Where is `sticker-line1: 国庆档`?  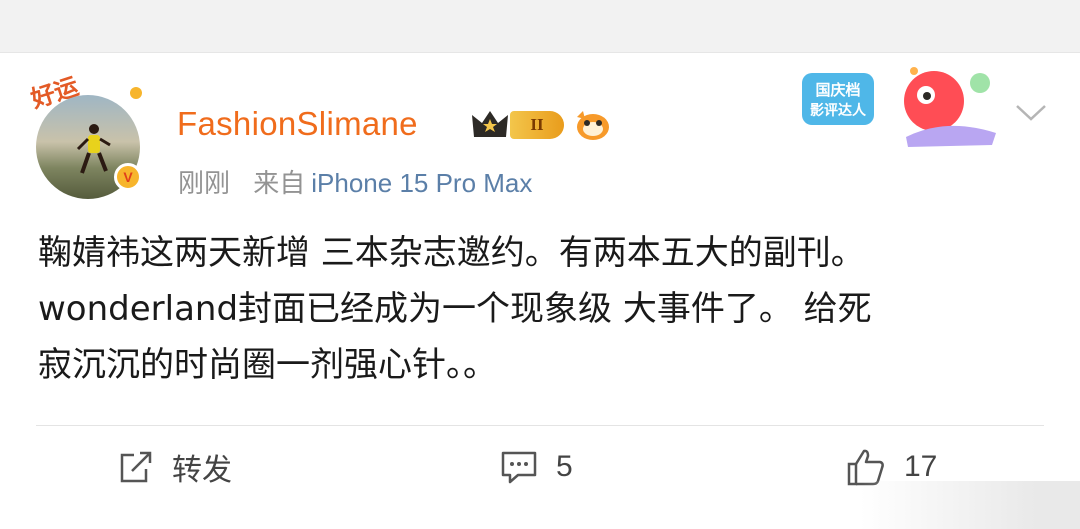 sticker-line1: 国庆档 is located at coordinates (837, 90).